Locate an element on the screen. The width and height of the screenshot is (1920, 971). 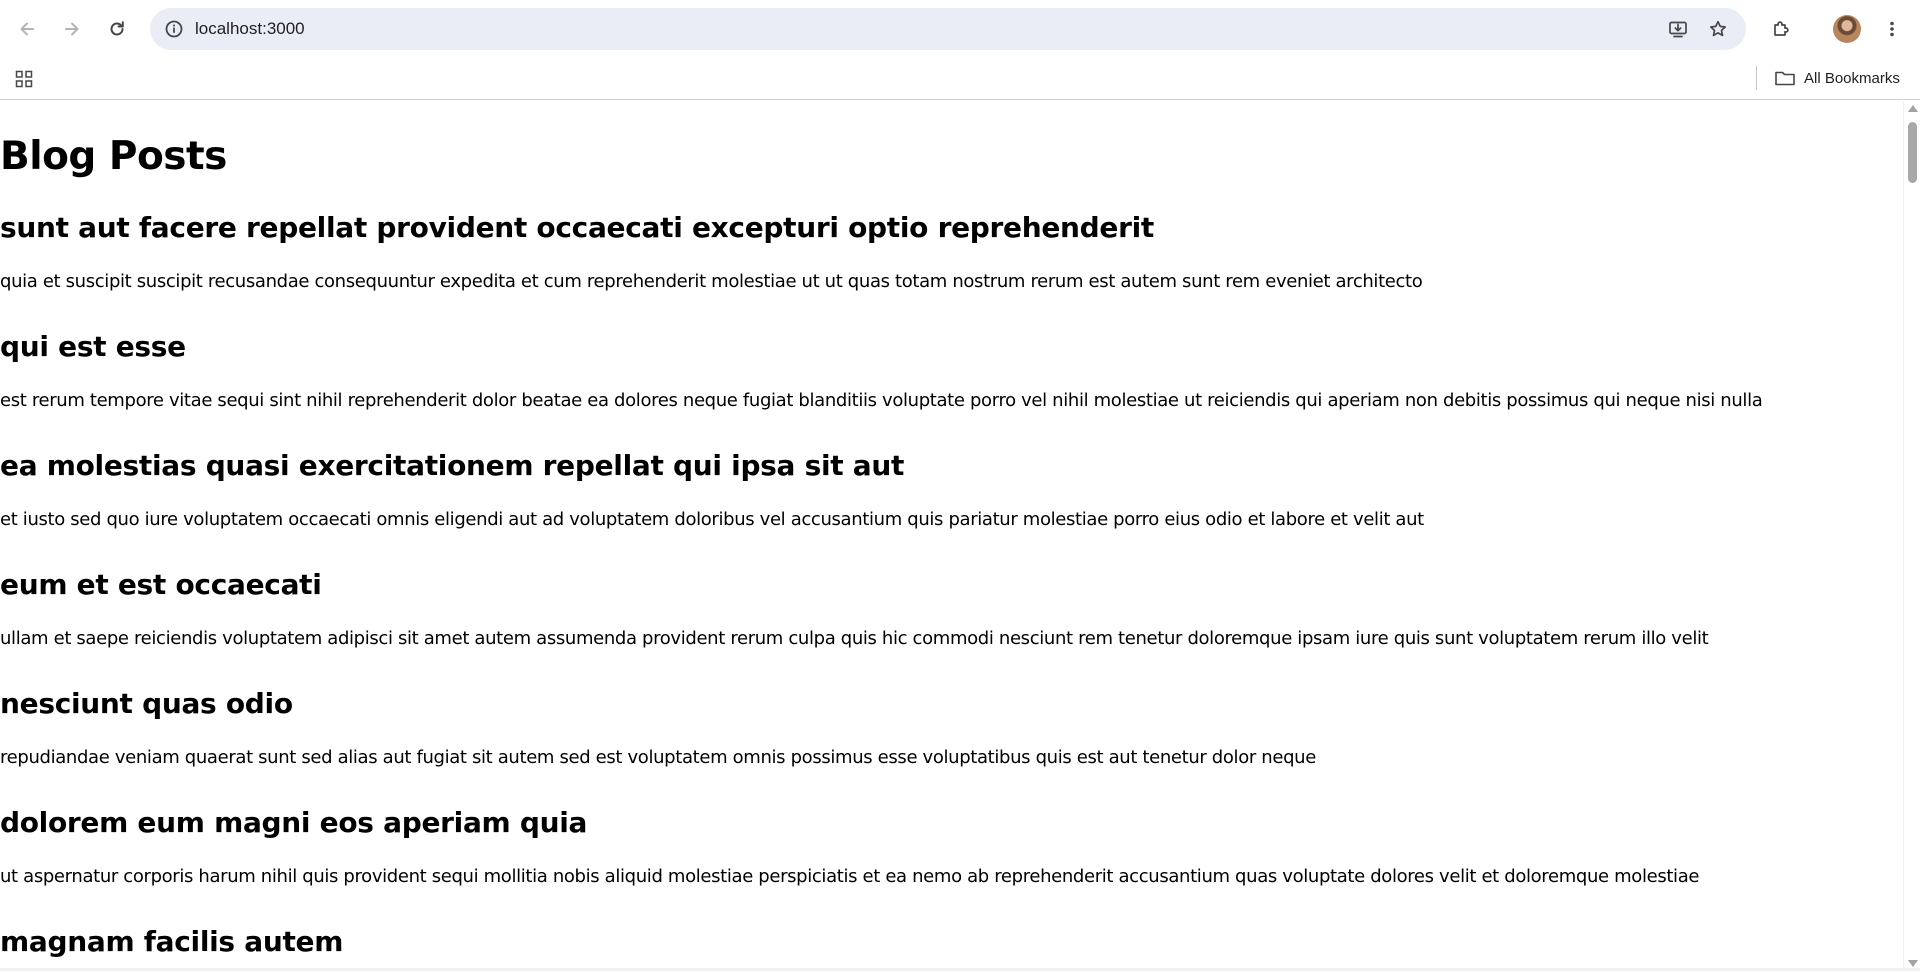
extensions-icon is located at coordinates (1781, 28).